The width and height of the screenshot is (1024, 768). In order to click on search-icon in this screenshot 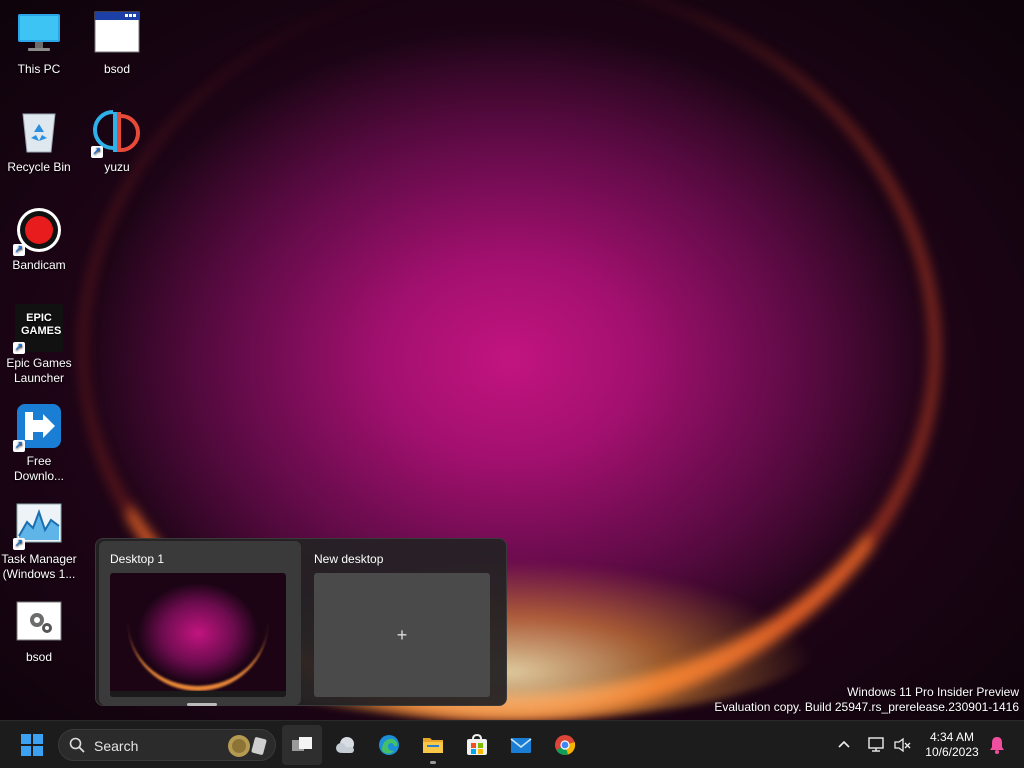, I will do `click(77, 745)`.